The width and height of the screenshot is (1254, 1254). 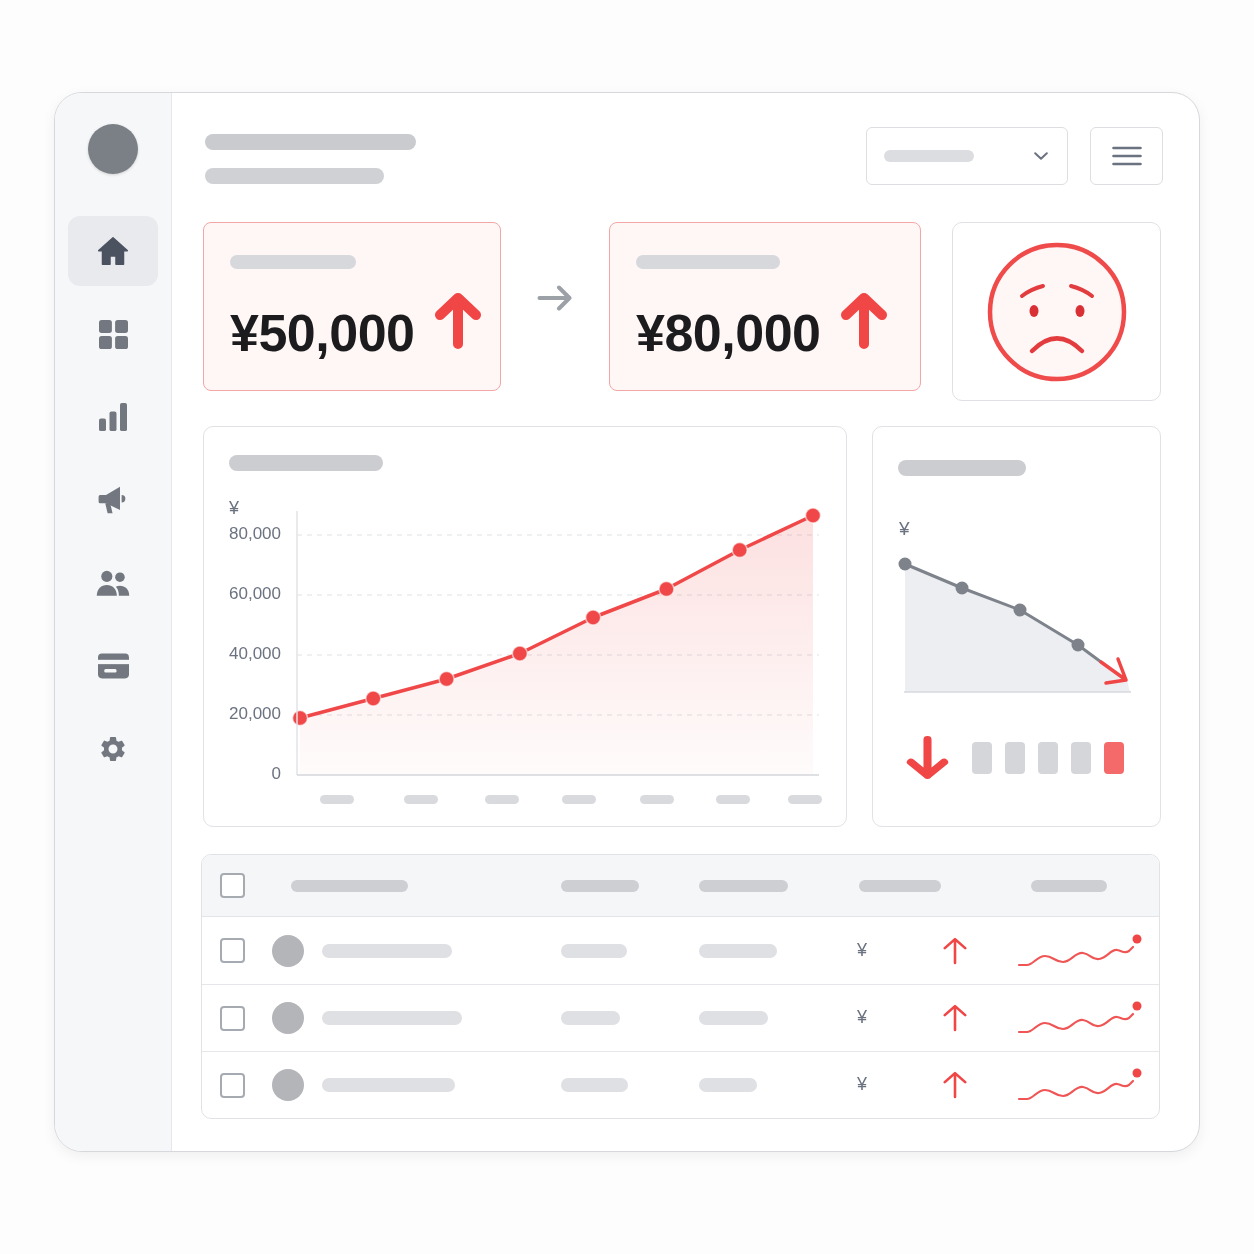 What do you see at coordinates (555, 298) in the screenshot?
I see `right-arrow-icon` at bounding box center [555, 298].